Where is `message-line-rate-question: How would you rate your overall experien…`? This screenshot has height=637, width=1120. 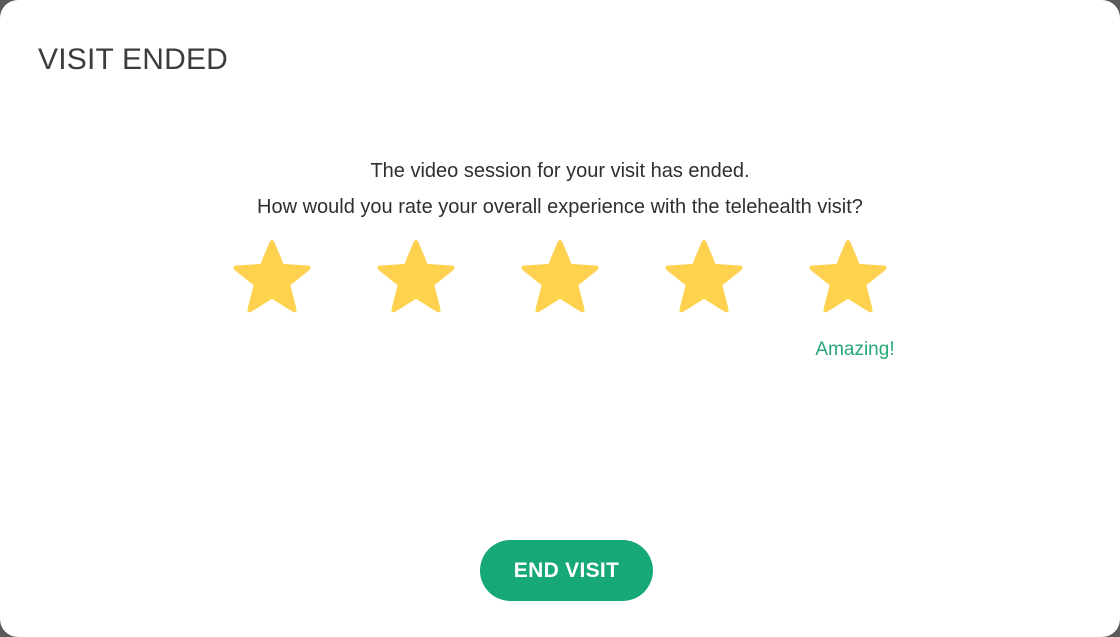 message-line-rate-question: How would you rate your overall experien… is located at coordinates (560, 207).